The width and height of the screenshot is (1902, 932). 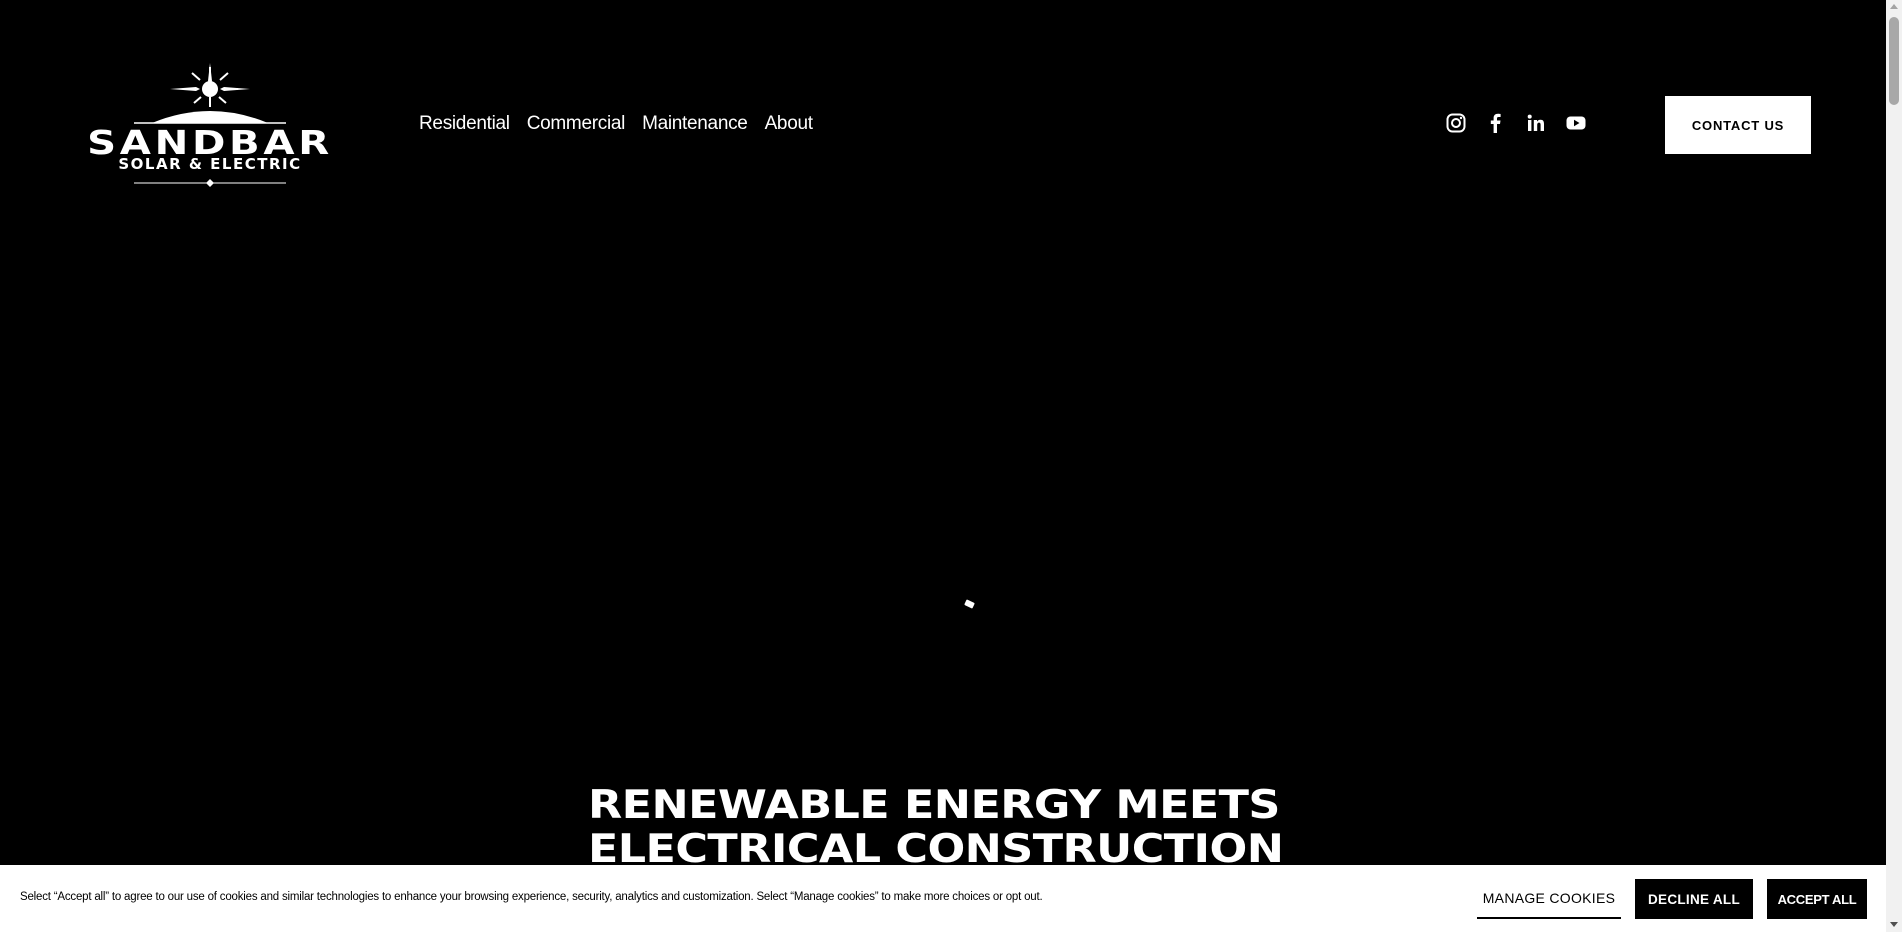 I want to click on scroll-down-arrow-icon, so click(x=1894, y=924).